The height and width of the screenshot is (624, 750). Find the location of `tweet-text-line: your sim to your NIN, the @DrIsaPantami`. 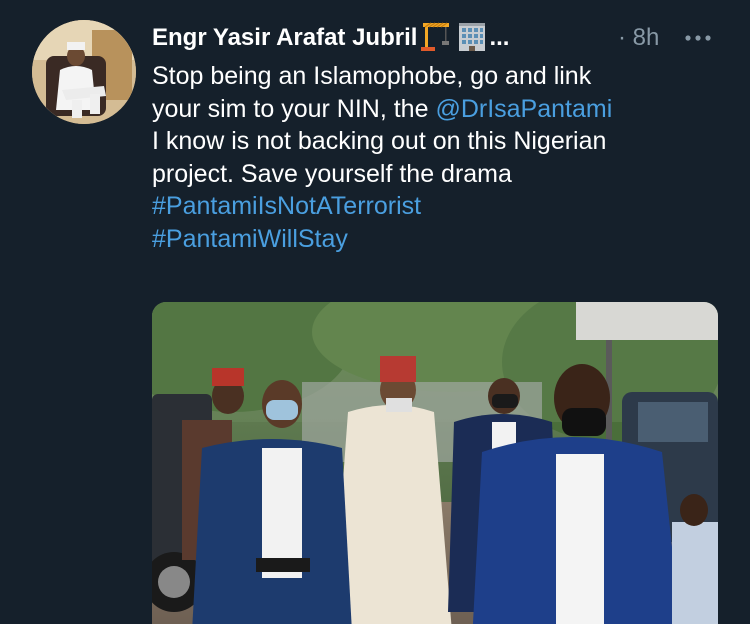

tweet-text-line: your sim to your NIN, the @DrIsaPantami is located at coordinates (442, 109).